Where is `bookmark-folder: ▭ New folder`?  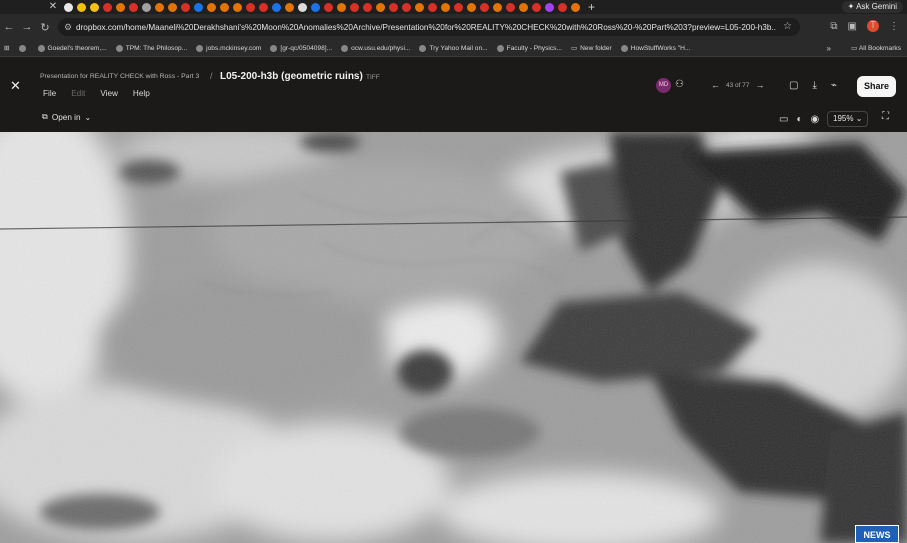 bookmark-folder: ▭ New folder is located at coordinates (591, 48).